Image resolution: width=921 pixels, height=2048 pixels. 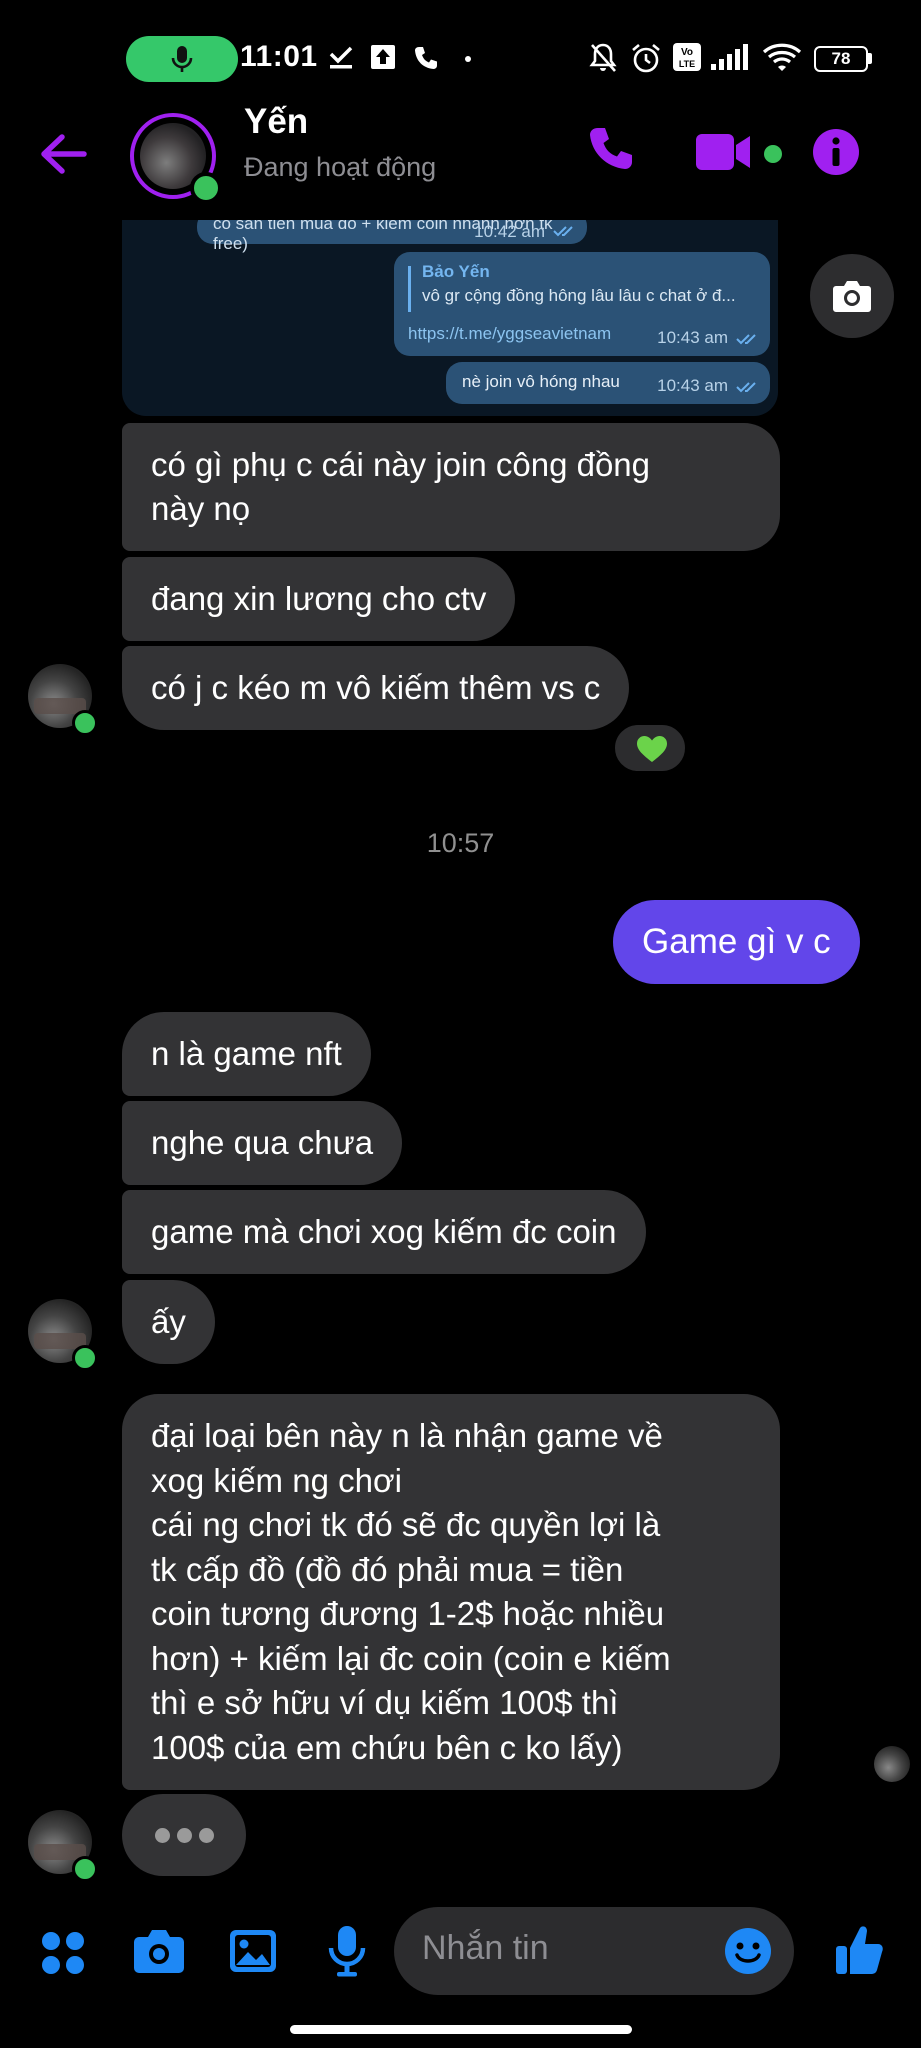 I want to click on message-input-placeholder: Nhắn tin, so click(x=485, y=1948).